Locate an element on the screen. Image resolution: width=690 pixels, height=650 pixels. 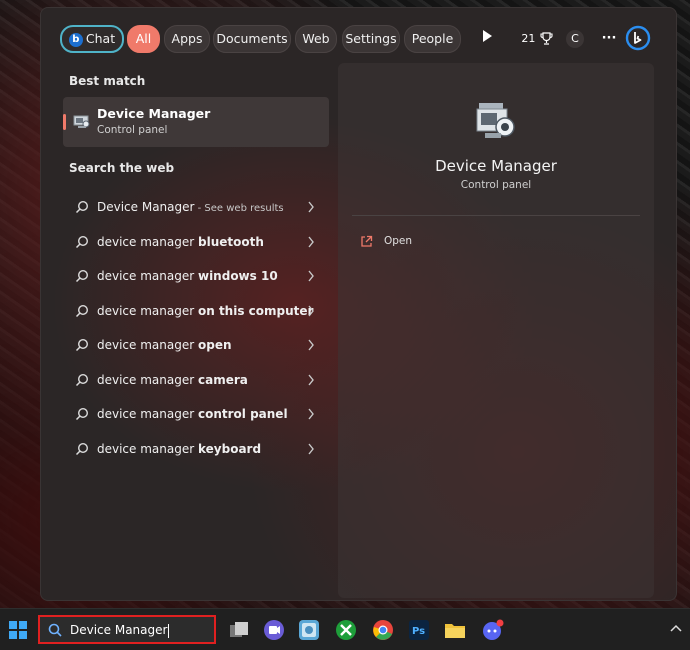
photos-app-glyph is located at coordinates (309, 630).